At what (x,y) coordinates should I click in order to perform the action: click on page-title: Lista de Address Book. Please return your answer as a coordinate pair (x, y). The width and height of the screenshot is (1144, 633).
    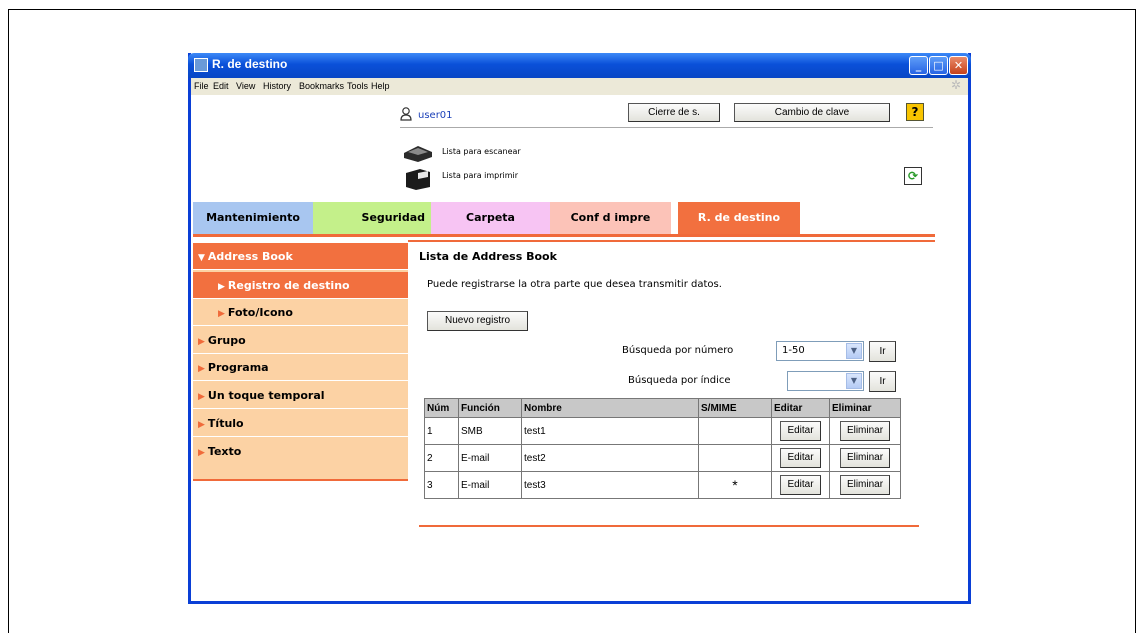
    Looking at the image, I should click on (488, 256).